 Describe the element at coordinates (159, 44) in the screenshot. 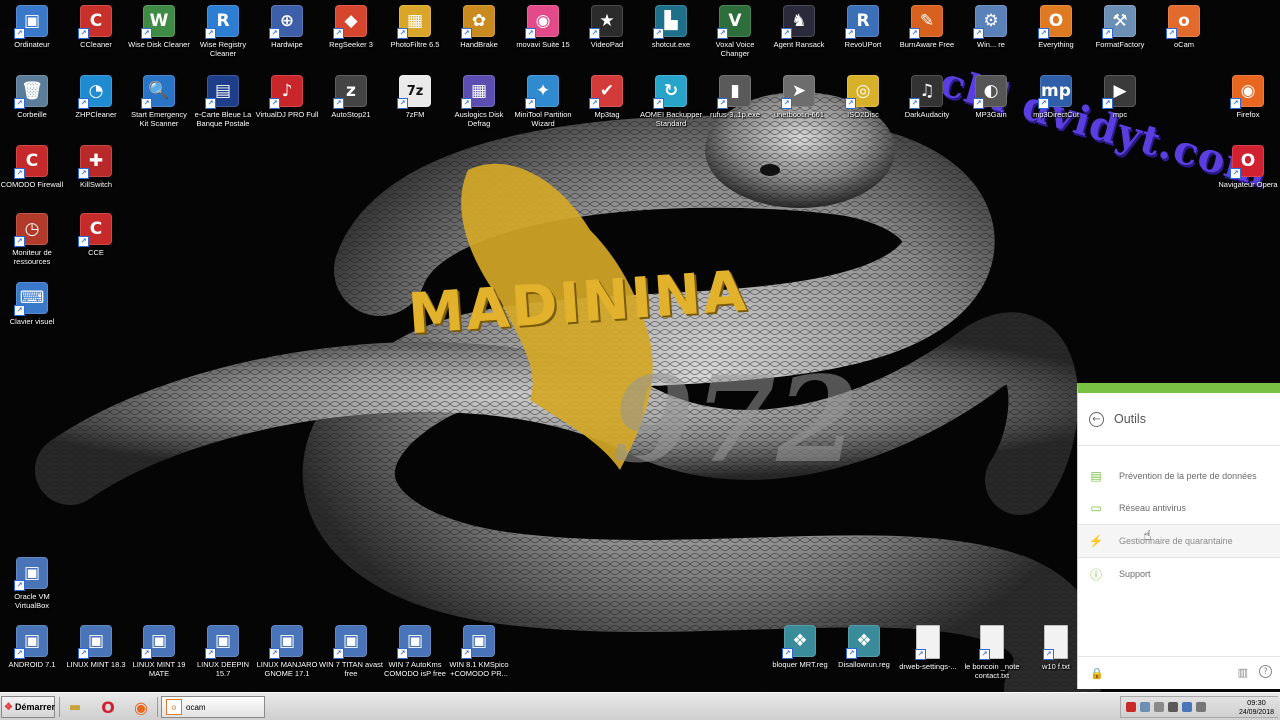

I see `desktop-icon-label: Wise Disk Cleaner` at that location.